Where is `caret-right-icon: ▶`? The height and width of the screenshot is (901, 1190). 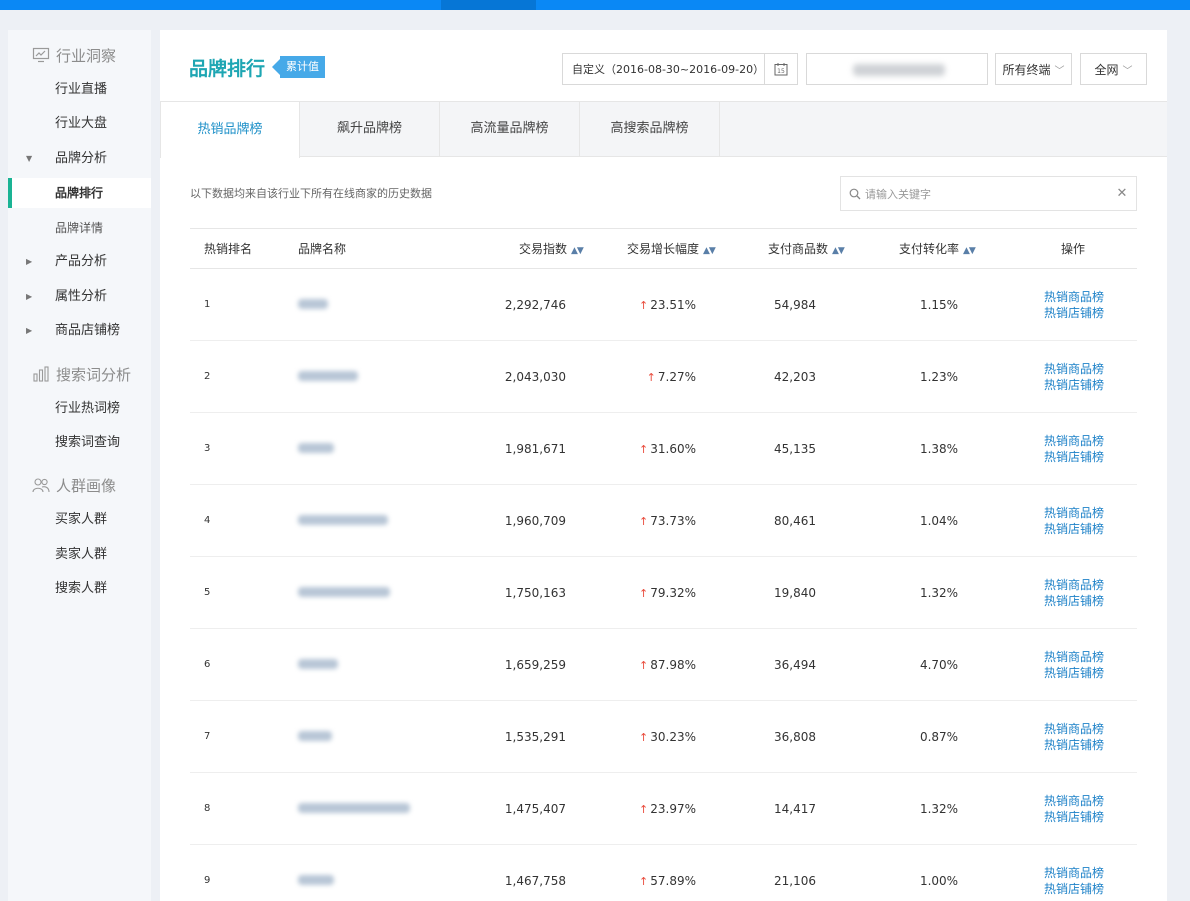 caret-right-icon: ▶ is located at coordinates (29, 330).